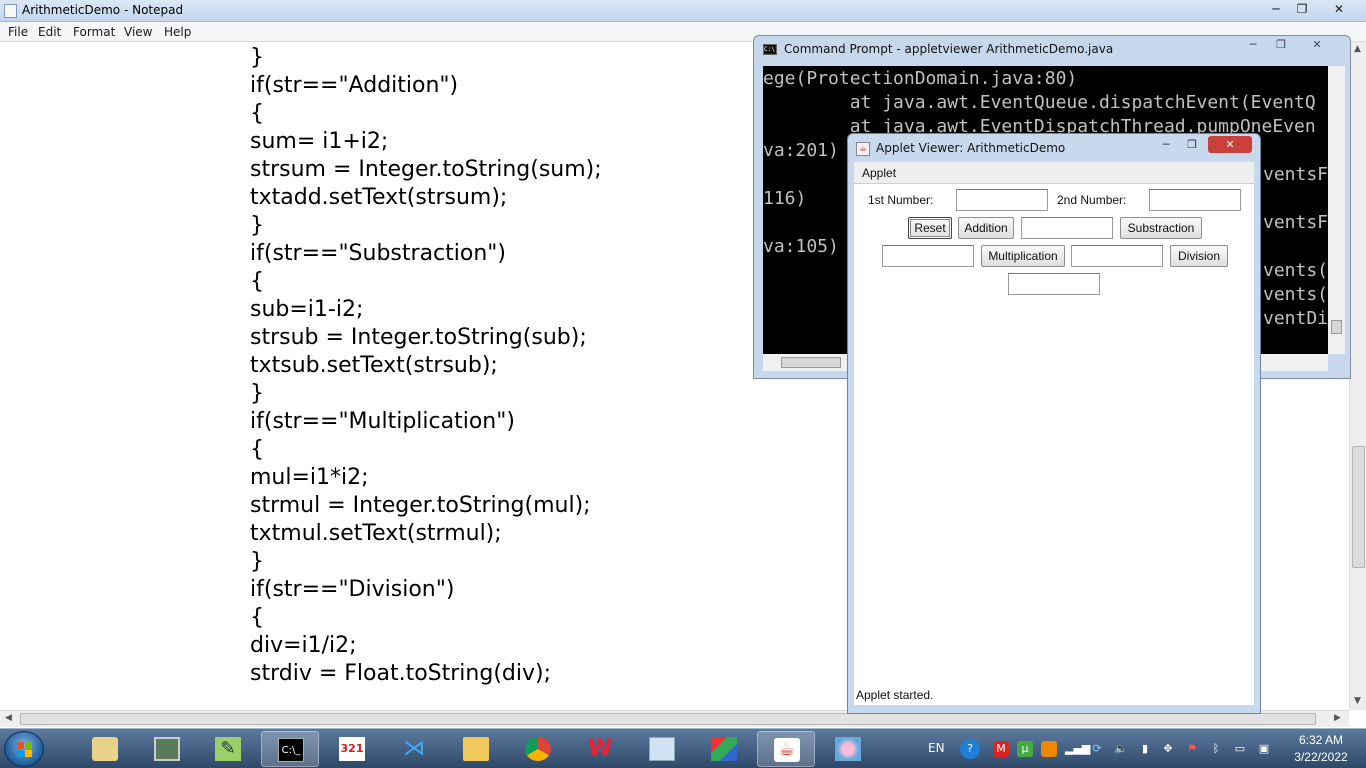  Describe the element at coordinates (1281, 45) in the screenshot. I see `cmd-maximize-button: ❐` at that location.